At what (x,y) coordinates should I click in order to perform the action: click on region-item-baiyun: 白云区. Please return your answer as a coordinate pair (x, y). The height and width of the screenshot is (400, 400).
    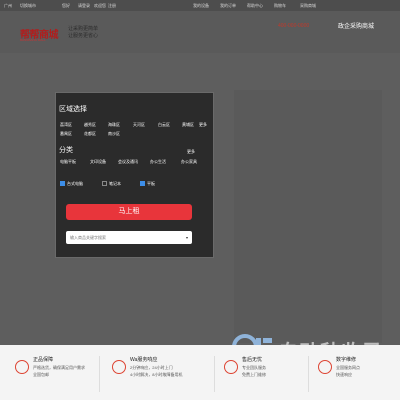
    Looking at the image, I should click on (164, 125).